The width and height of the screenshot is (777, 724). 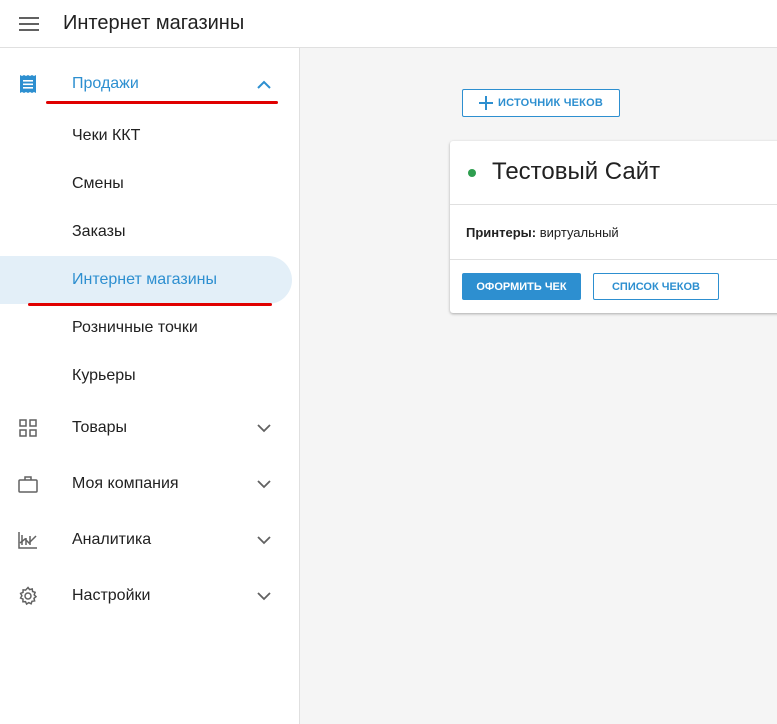 What do you see at coordinates (388, 24) in the screenshot?
I see `app-header: Интернет магазины` at bounding box center [388, 24].